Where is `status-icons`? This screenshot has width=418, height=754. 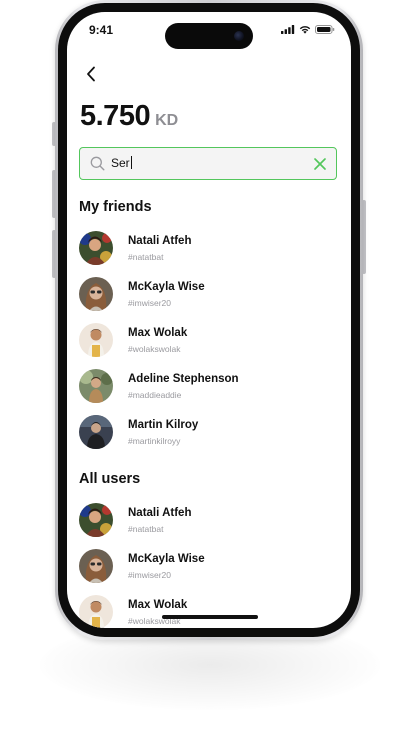 status-icons is located at coordinates (308, 29).